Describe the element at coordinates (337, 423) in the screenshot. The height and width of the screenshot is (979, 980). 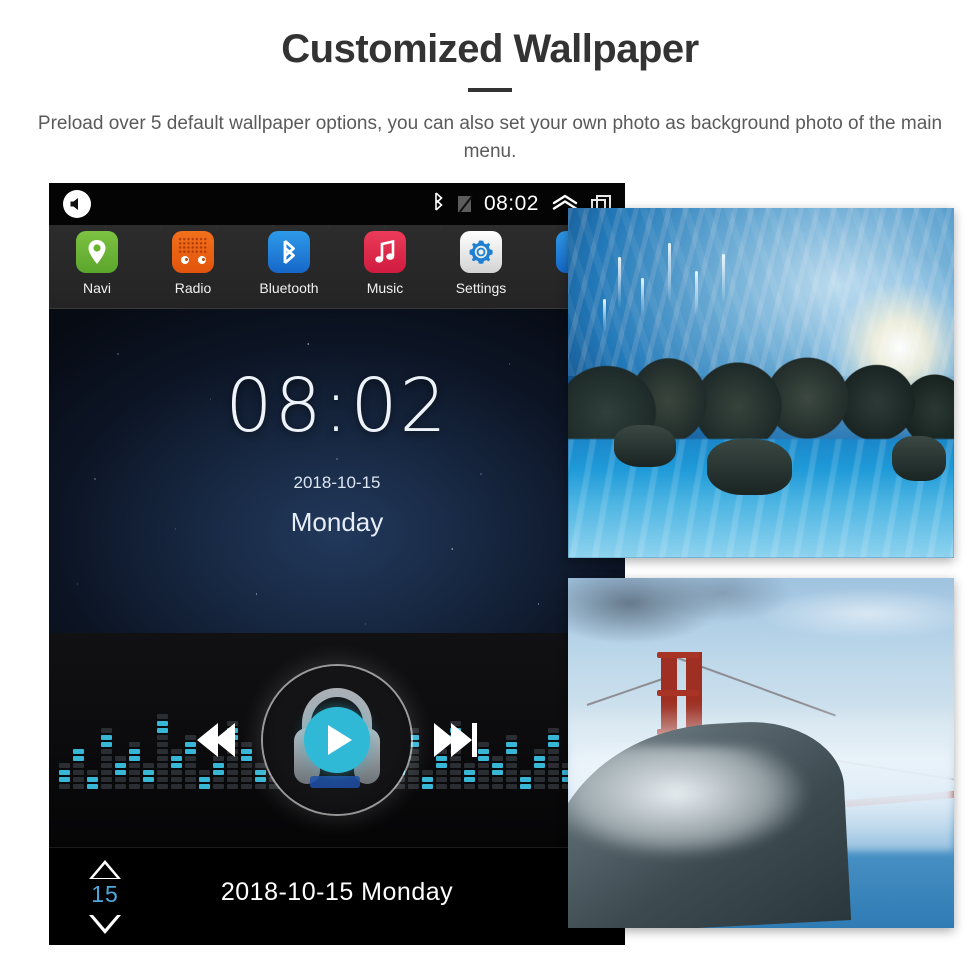
I see `clock-widget: 08:02 2018-10-15 Monday` at that location.